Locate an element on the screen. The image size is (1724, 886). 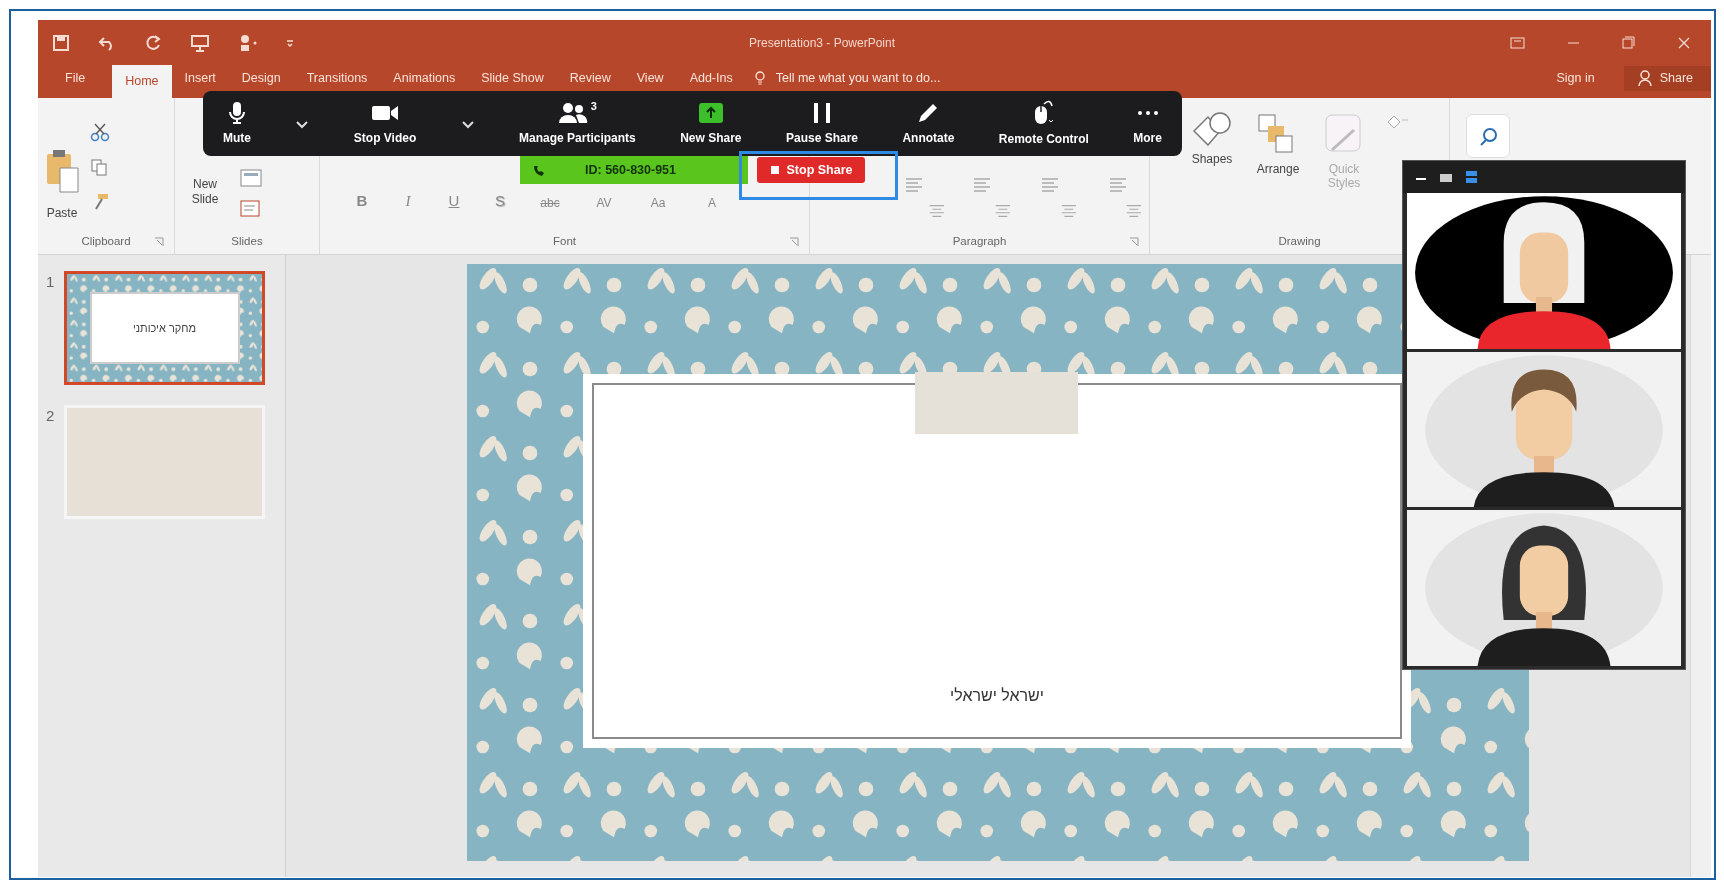
pause-button: Pause Share is located at coordinates (821, 123).